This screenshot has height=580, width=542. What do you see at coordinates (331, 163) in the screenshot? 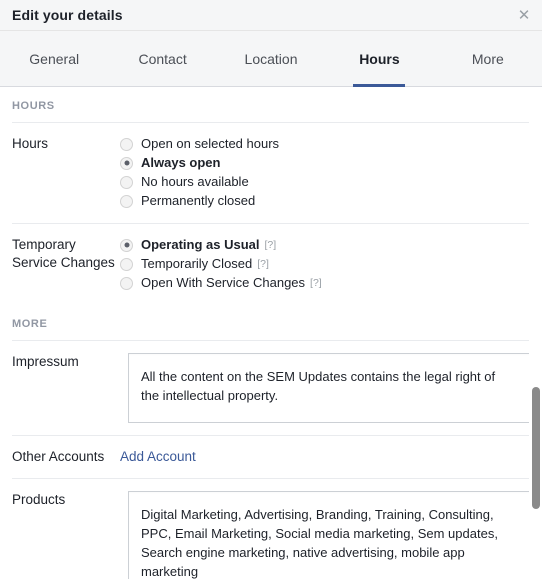
I see `radio-always-open: Always open` at bounding box center [331, 163].